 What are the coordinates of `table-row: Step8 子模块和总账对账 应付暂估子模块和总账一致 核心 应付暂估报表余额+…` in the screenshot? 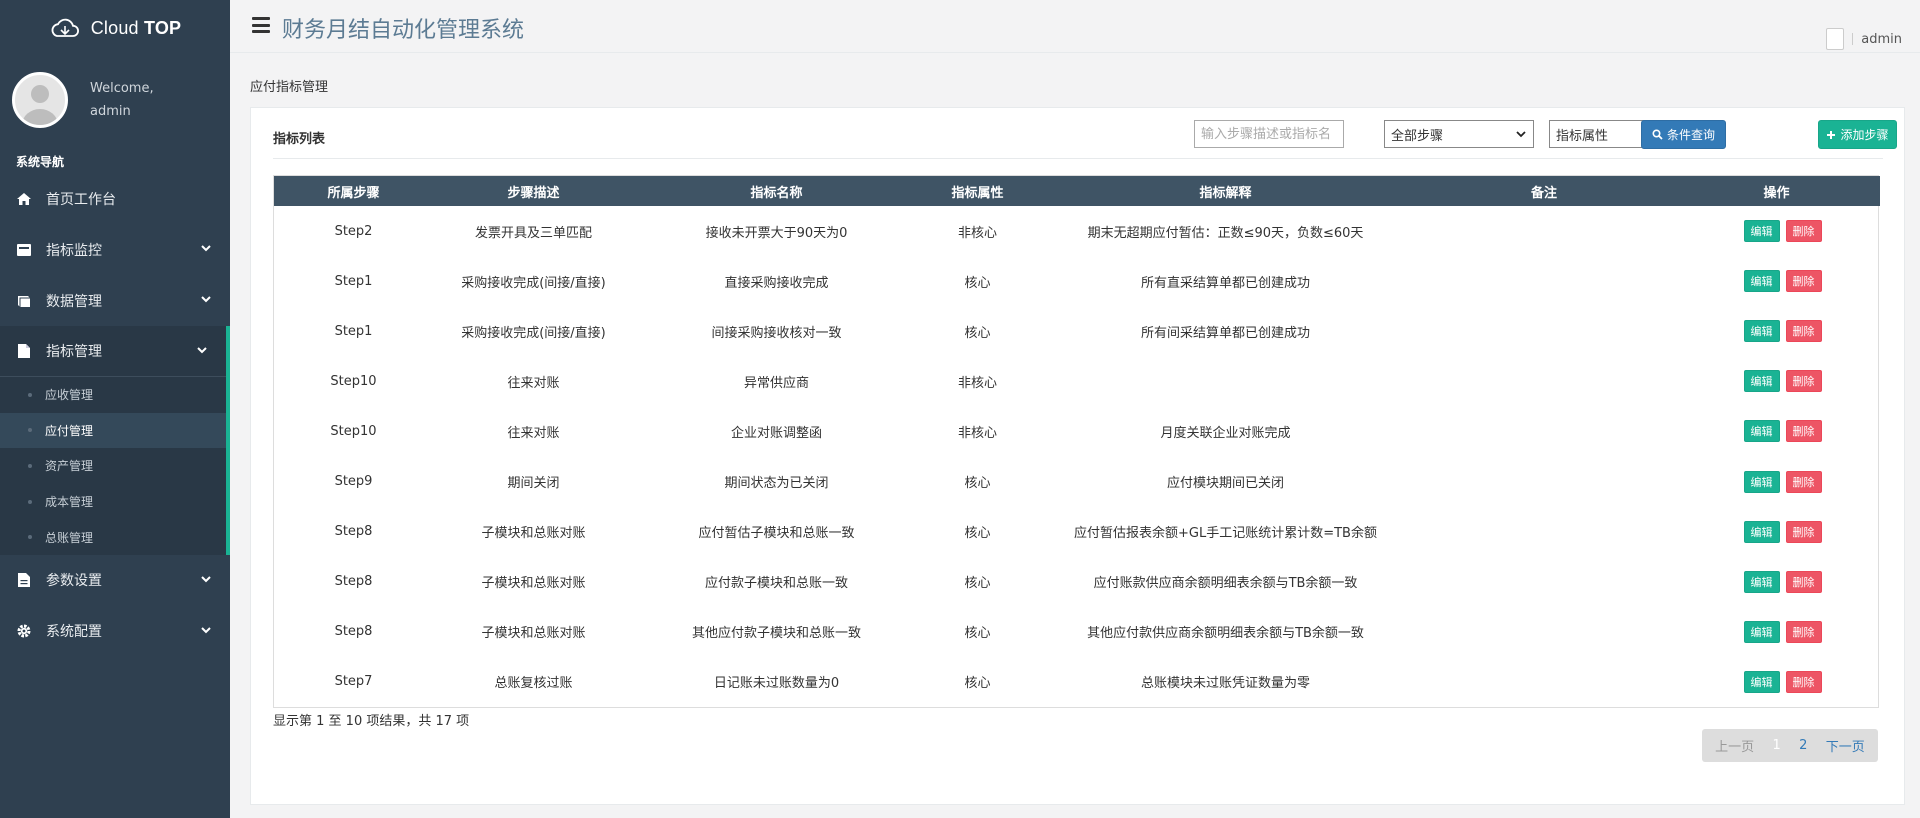 It's located at (1077, 532).